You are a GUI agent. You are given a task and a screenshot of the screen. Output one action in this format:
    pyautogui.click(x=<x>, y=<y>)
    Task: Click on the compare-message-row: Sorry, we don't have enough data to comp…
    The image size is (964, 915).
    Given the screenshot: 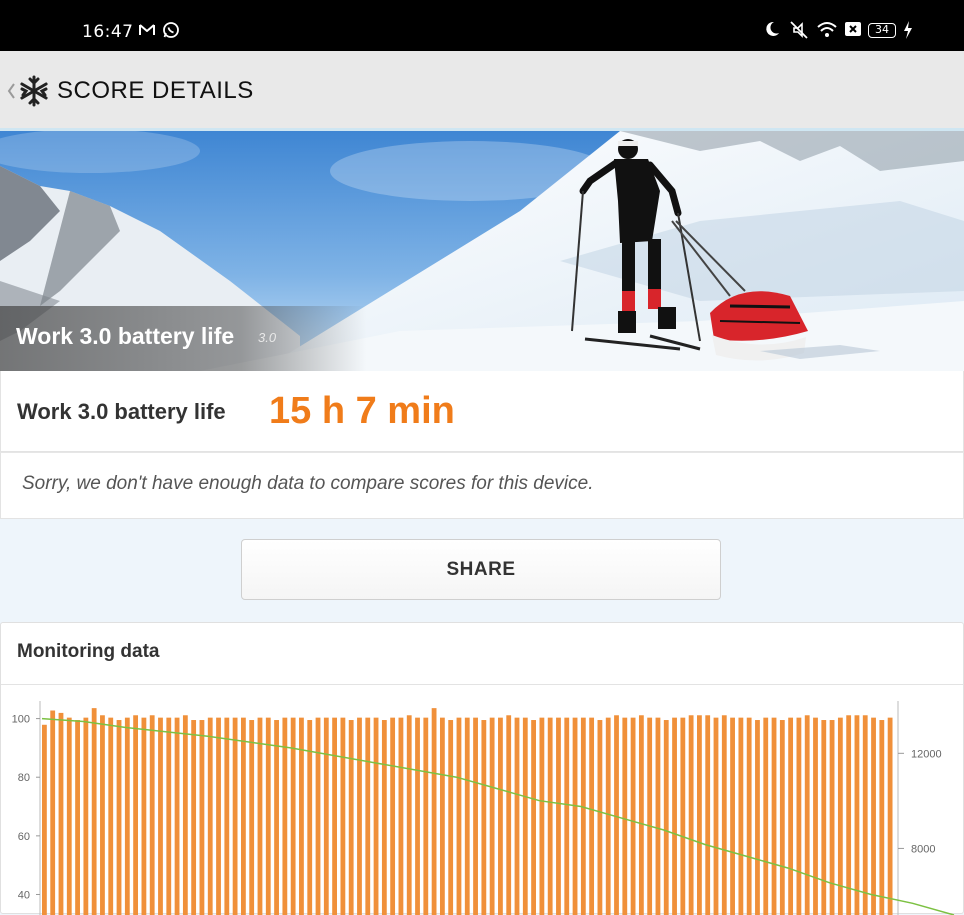 What is the action you would take?
    pyautogui.click(x=482, y=485)
    